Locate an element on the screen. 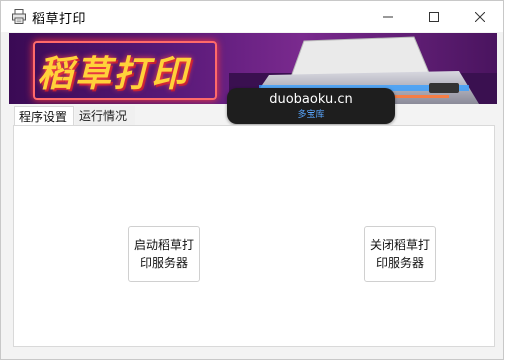  start-server-label: 启动稻草打印服务器 is located at coordinates (163, 254).